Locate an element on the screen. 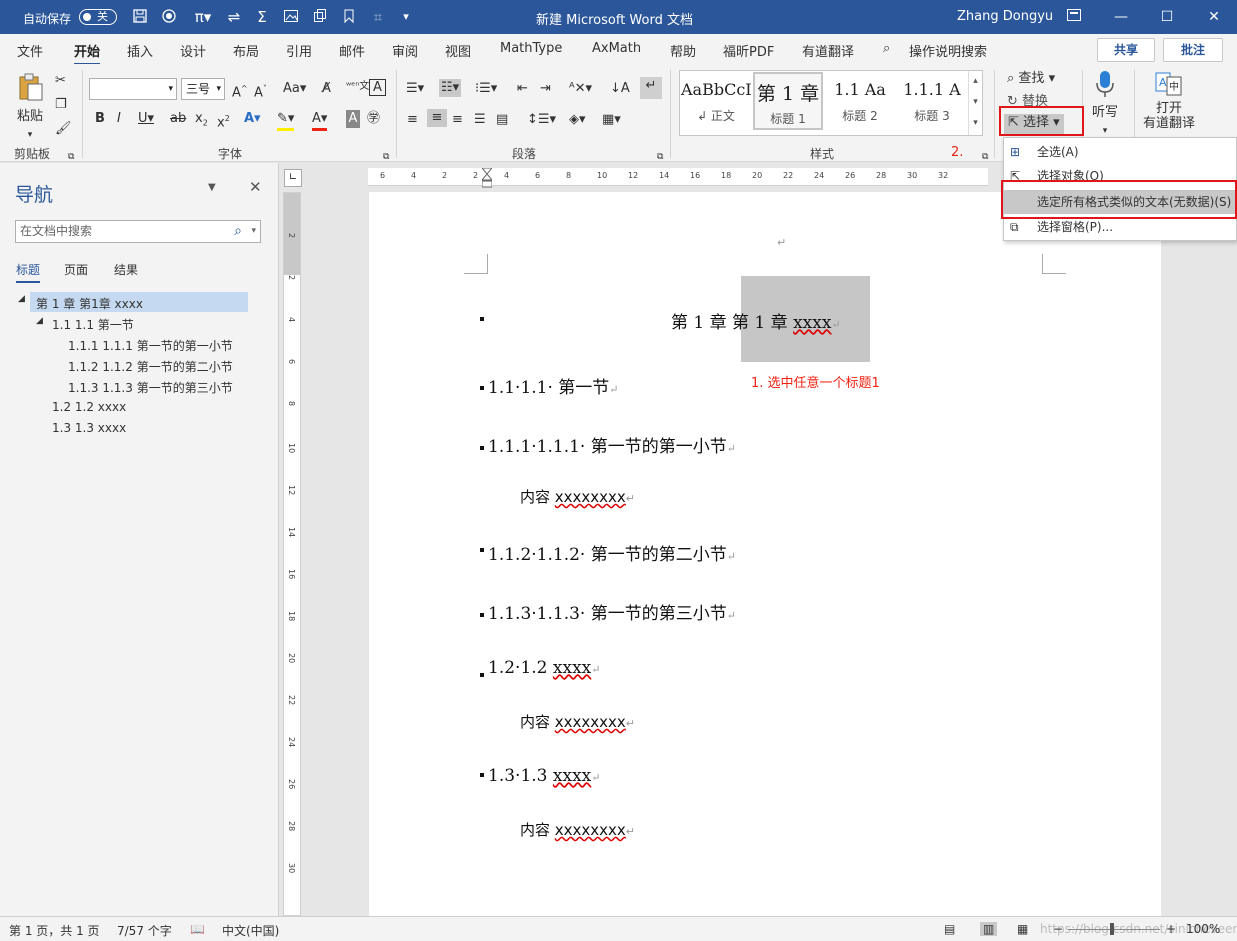  language: 中文(中国) is located at coordinates (250, 930).